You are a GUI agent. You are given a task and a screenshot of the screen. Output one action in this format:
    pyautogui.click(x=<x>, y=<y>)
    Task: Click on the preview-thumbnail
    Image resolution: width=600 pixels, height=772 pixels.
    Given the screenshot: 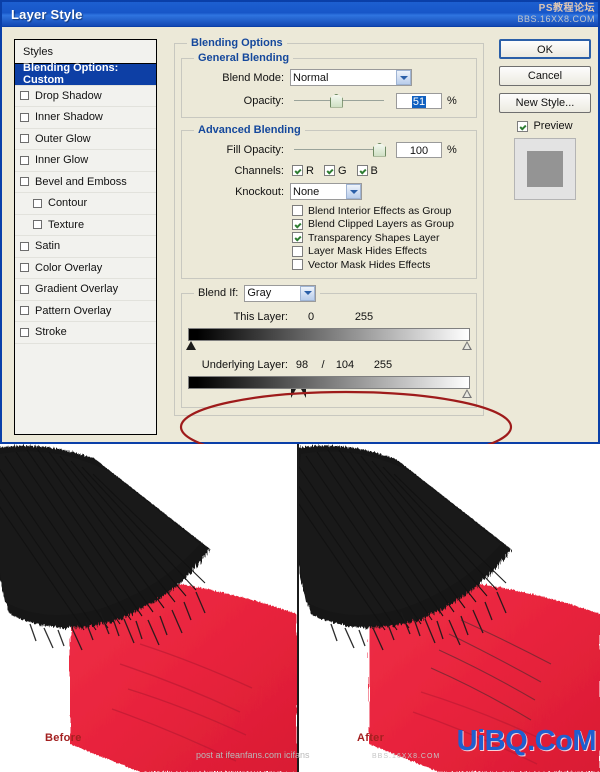 What is the action you would take?
    pyautogui.click(x=545, y=169)
    